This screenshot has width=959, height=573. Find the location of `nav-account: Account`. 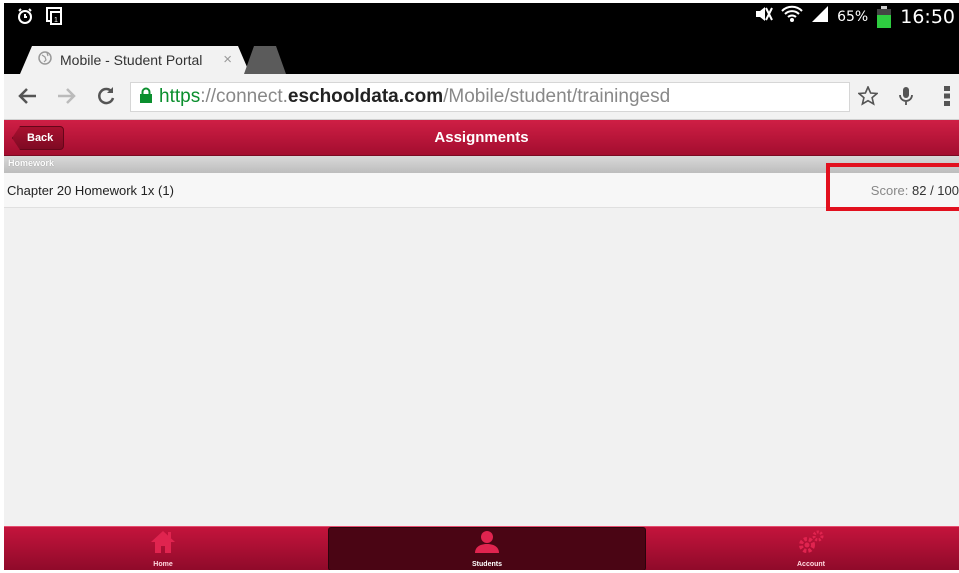

nav-account: Account is located at coordinates (805, 548).